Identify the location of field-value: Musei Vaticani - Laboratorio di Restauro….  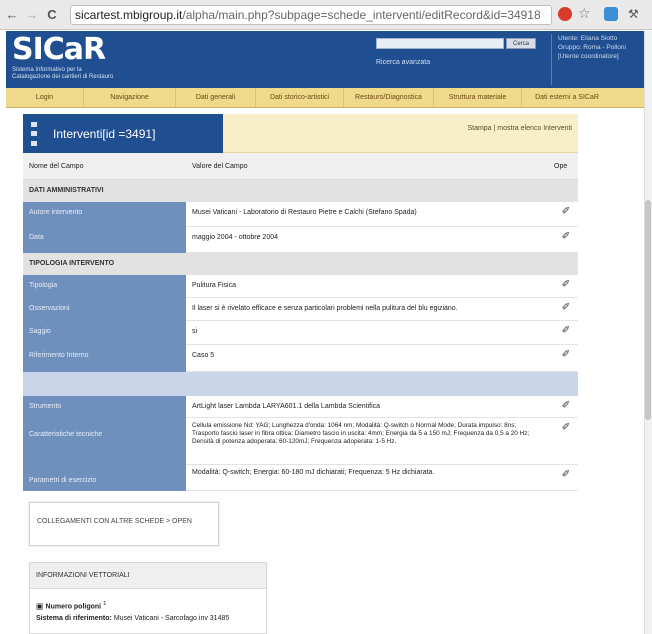
(304, 212).